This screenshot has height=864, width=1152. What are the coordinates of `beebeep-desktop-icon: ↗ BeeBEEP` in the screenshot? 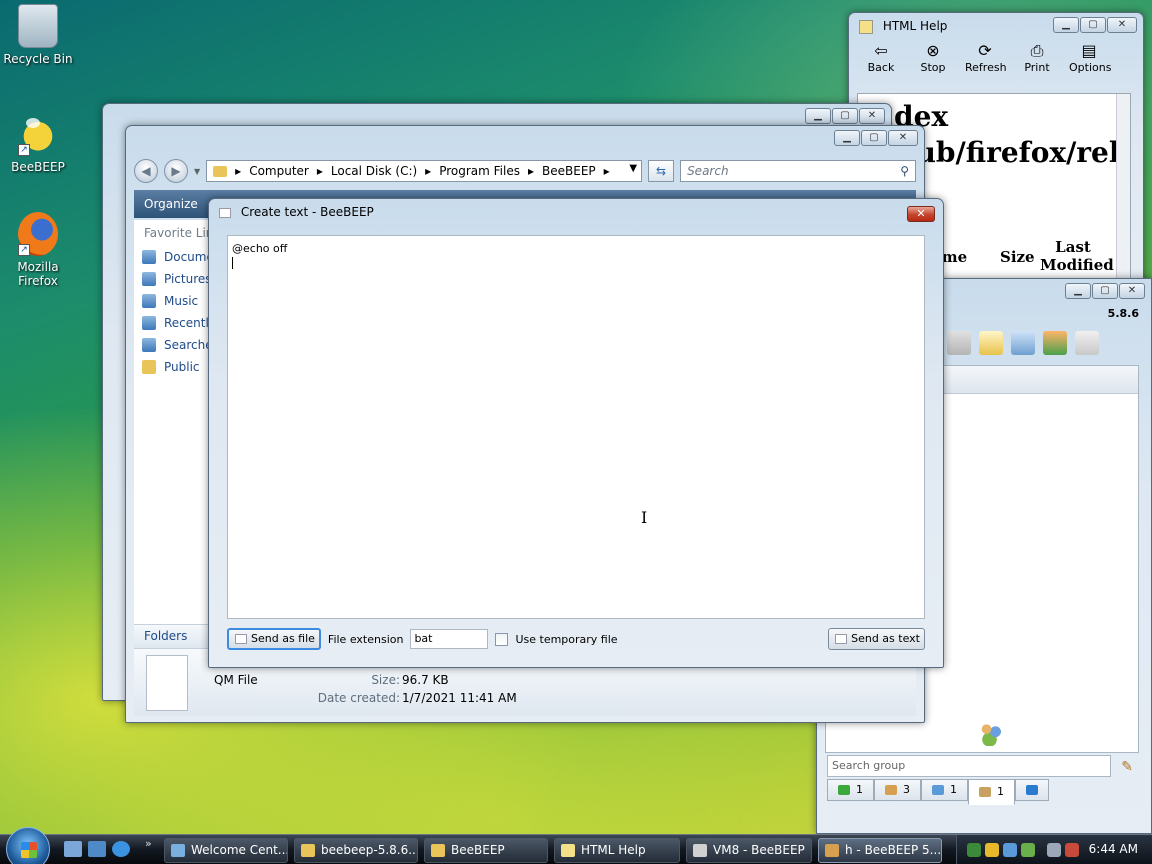 It's located at (38, 143).